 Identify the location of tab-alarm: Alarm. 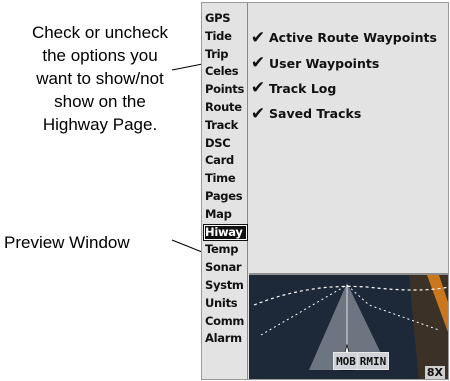
(225, 339).